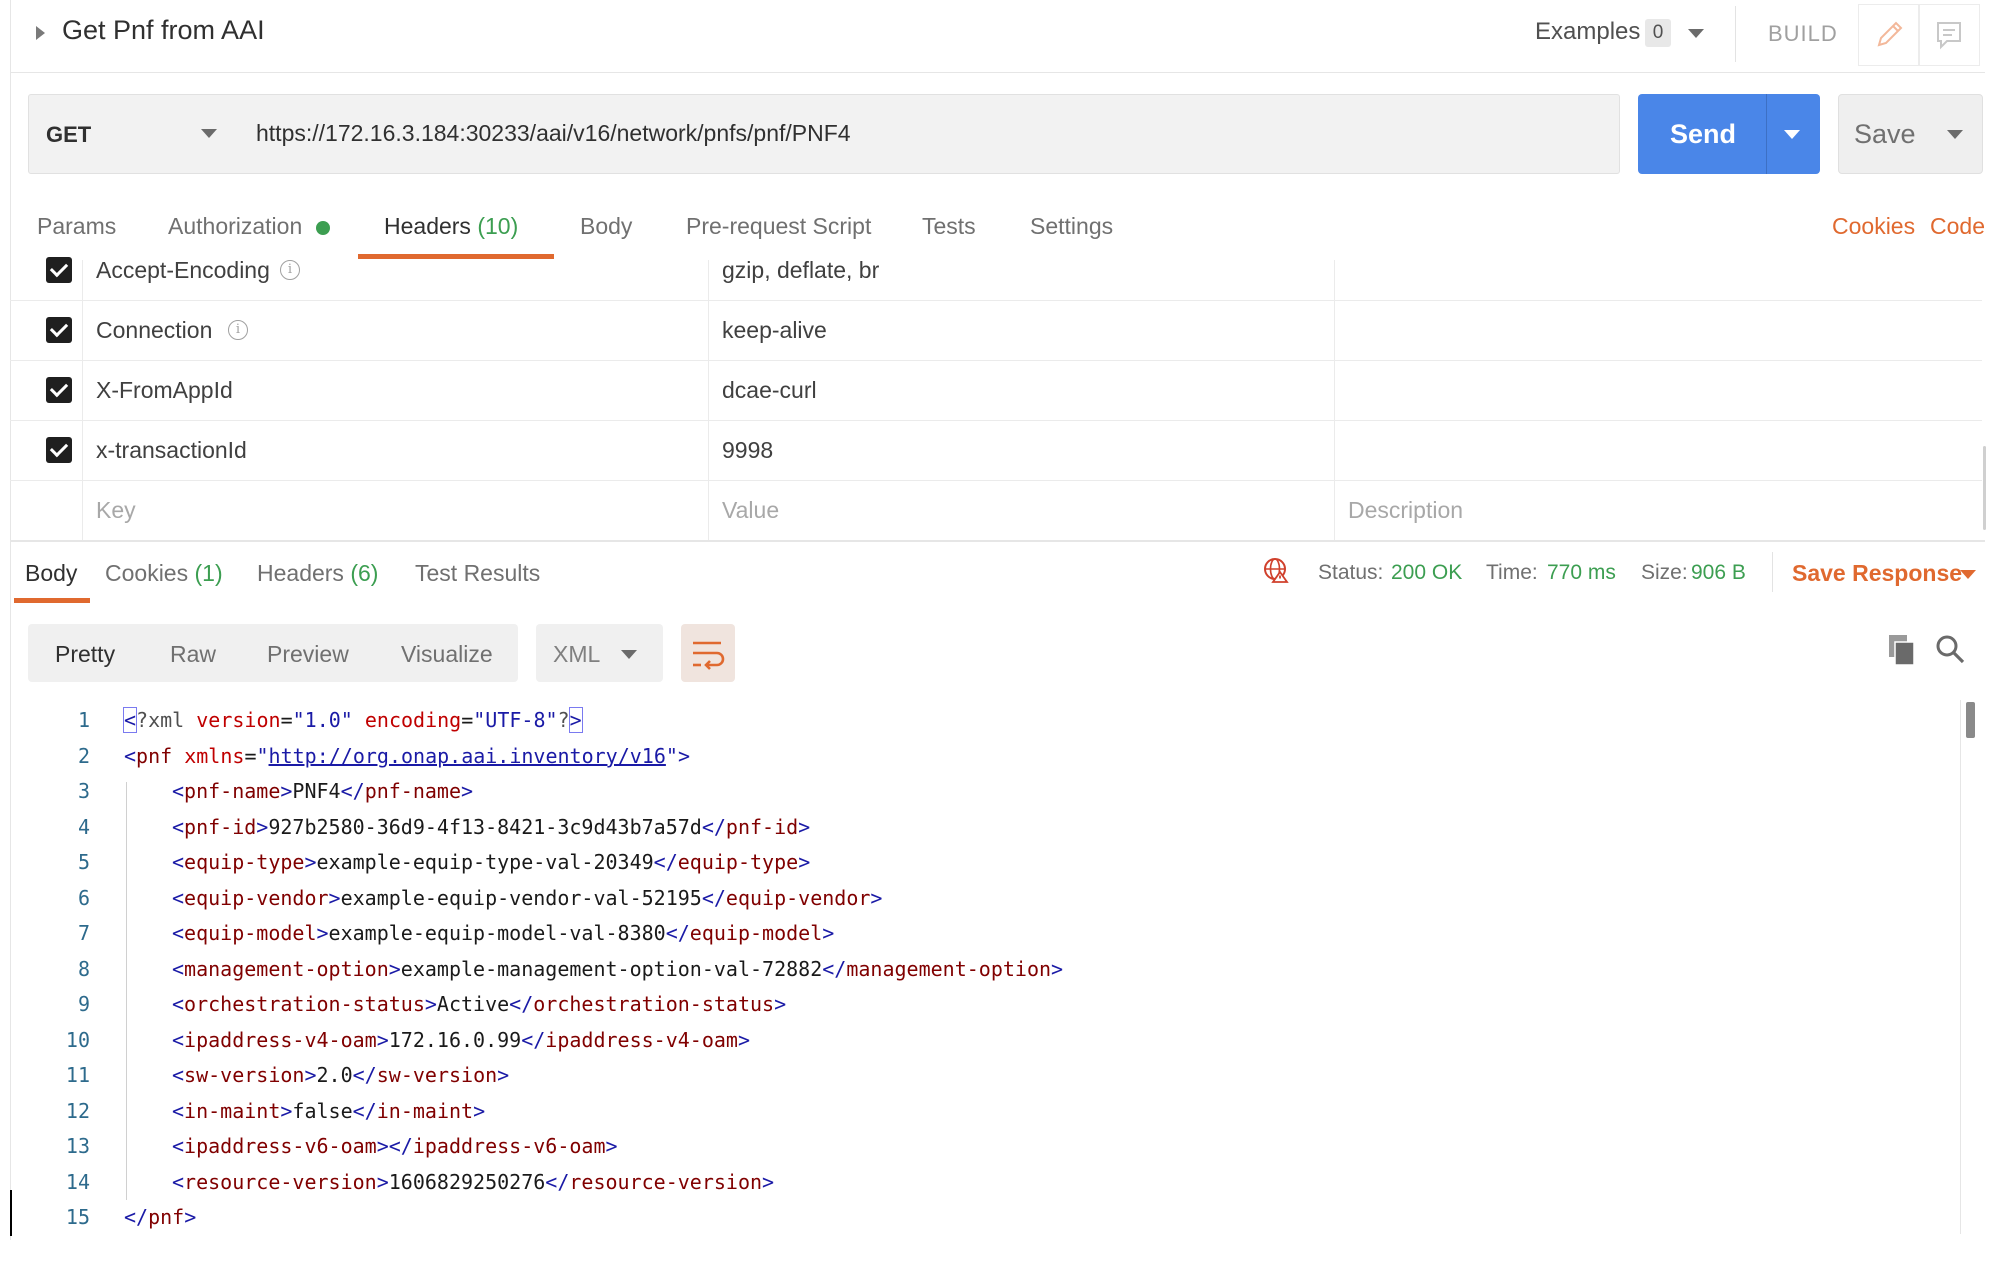 This screenshot has height=1266, width=1995. What do you see at coordinates (323, 228) in the screenshot?
I see `auth-status-dot` at bounding box center [323, 228].